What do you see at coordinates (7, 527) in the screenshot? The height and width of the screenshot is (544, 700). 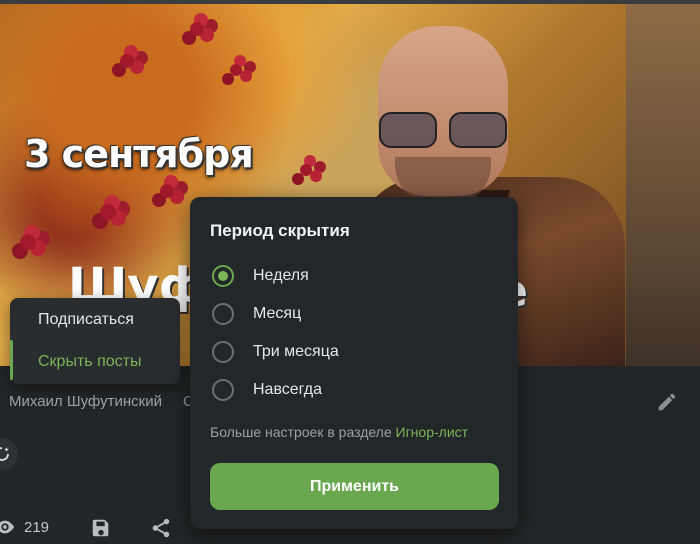 I see `eye-icon` at bounding box center [7, 527].